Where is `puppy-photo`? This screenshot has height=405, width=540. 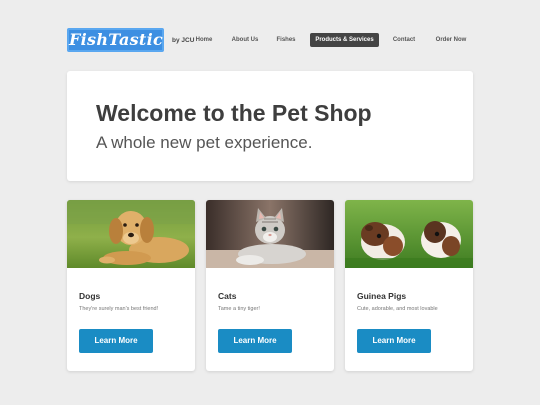
puppy-photo is located at coordinates (131, 234).